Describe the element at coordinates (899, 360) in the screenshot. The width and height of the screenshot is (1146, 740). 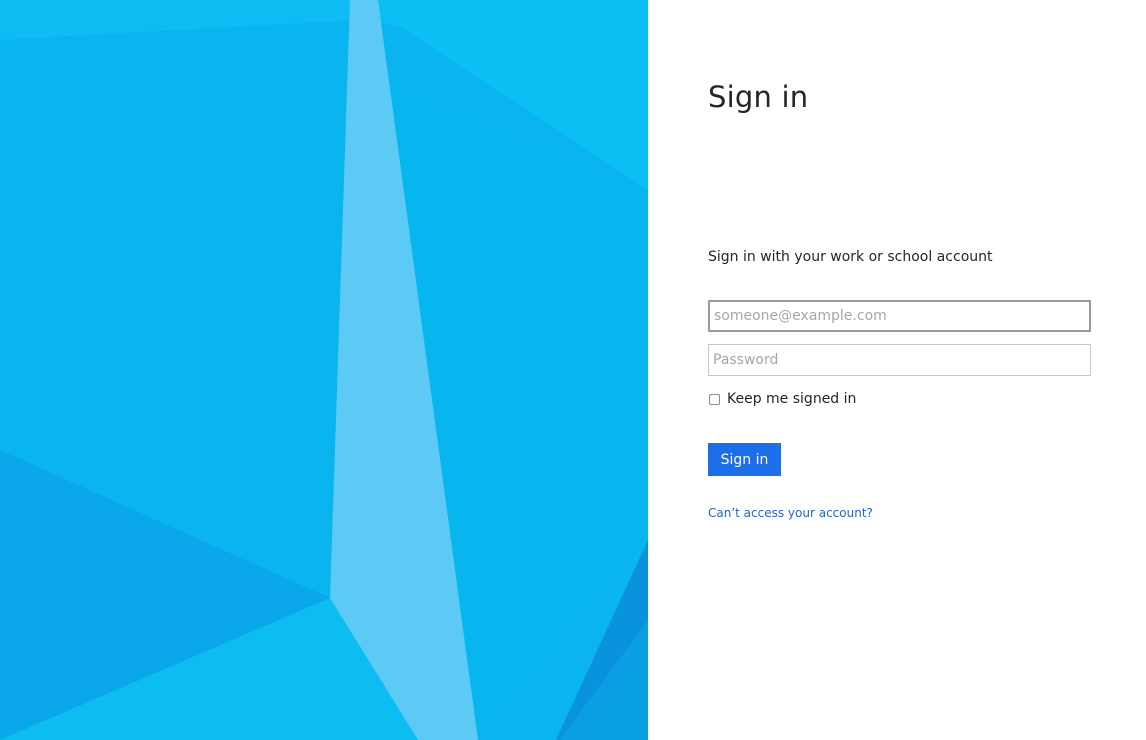
I see `password-input` at that location.